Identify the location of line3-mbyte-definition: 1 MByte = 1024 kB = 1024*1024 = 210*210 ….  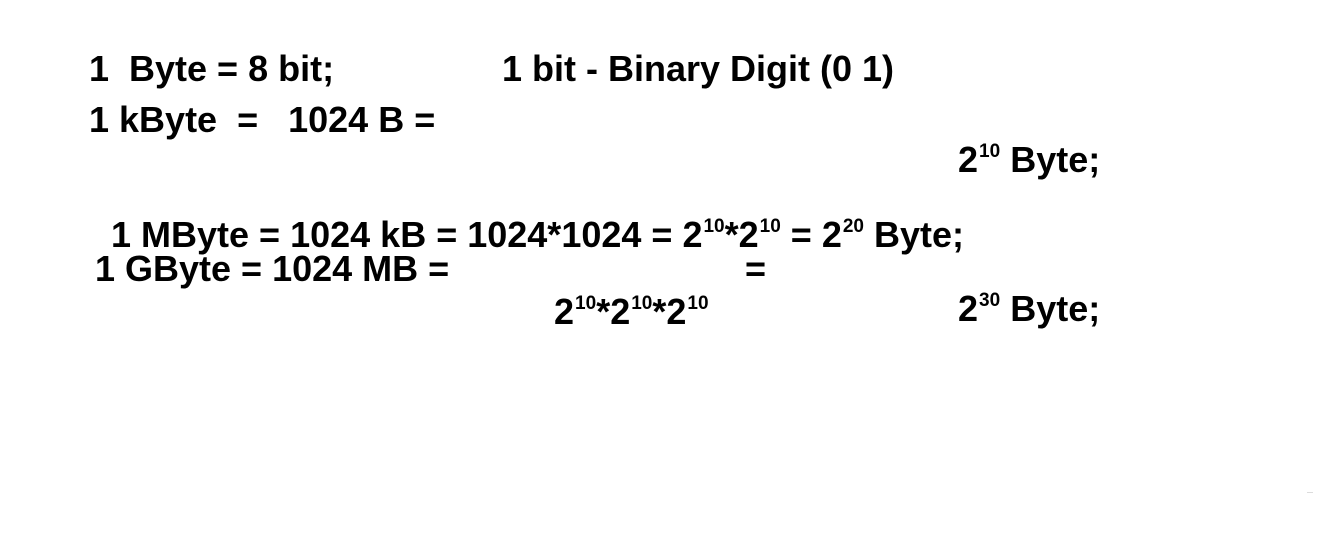
(527, 215).